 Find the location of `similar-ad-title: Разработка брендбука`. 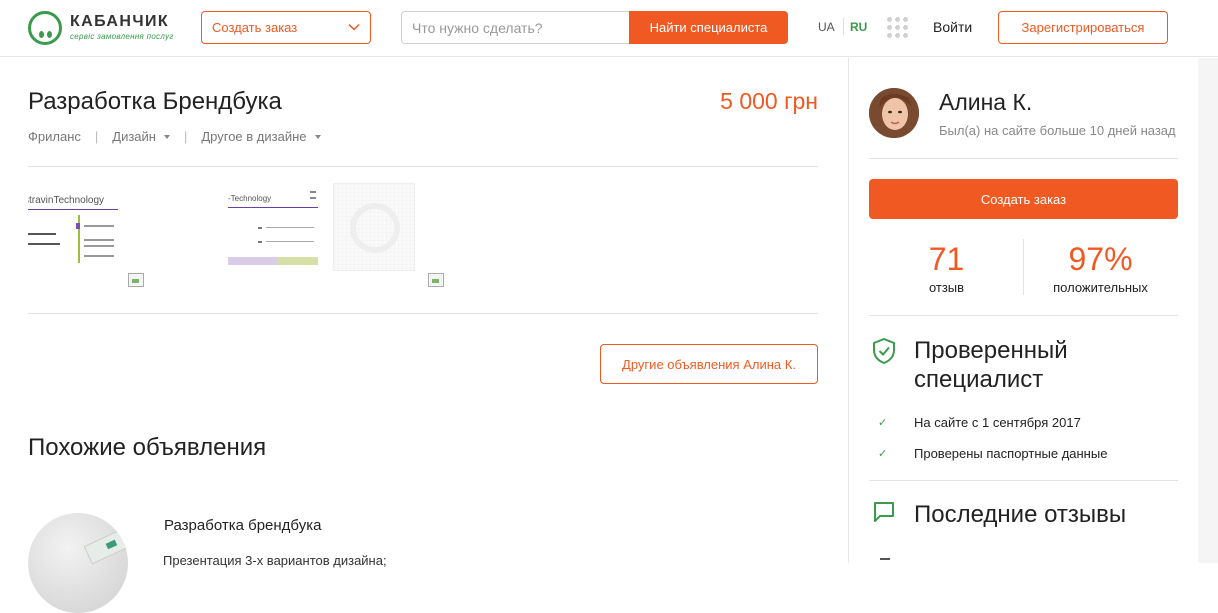

similar-ad-title: Разработка брендбука is located at coordinates (242, 525).